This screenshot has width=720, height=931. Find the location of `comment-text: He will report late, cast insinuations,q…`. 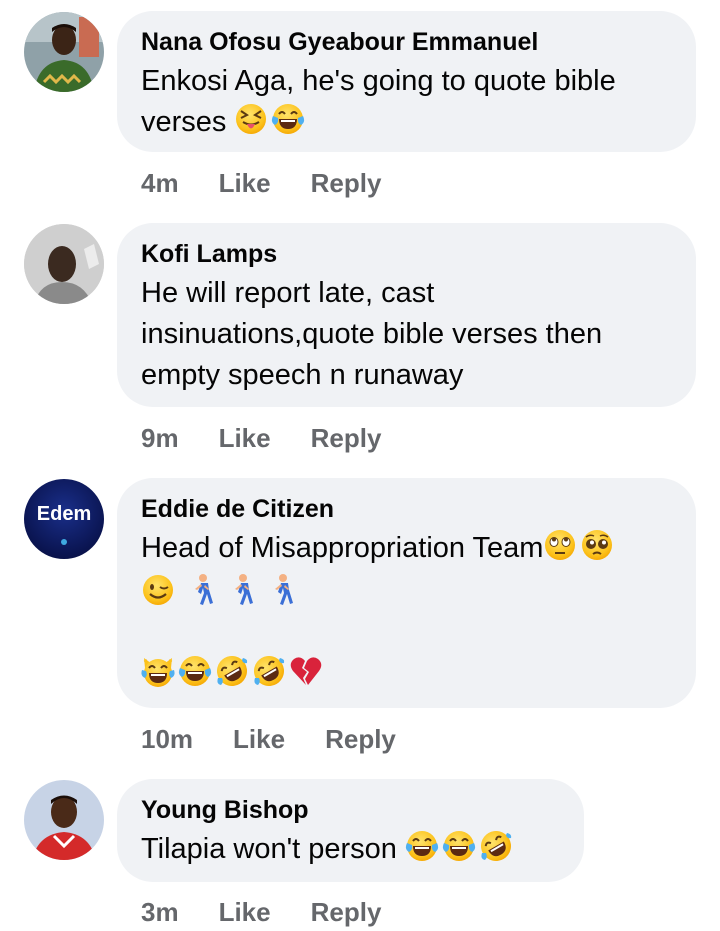

comment-text: He will report late, cast insinuations,q… is located at coordinates (406, 334).